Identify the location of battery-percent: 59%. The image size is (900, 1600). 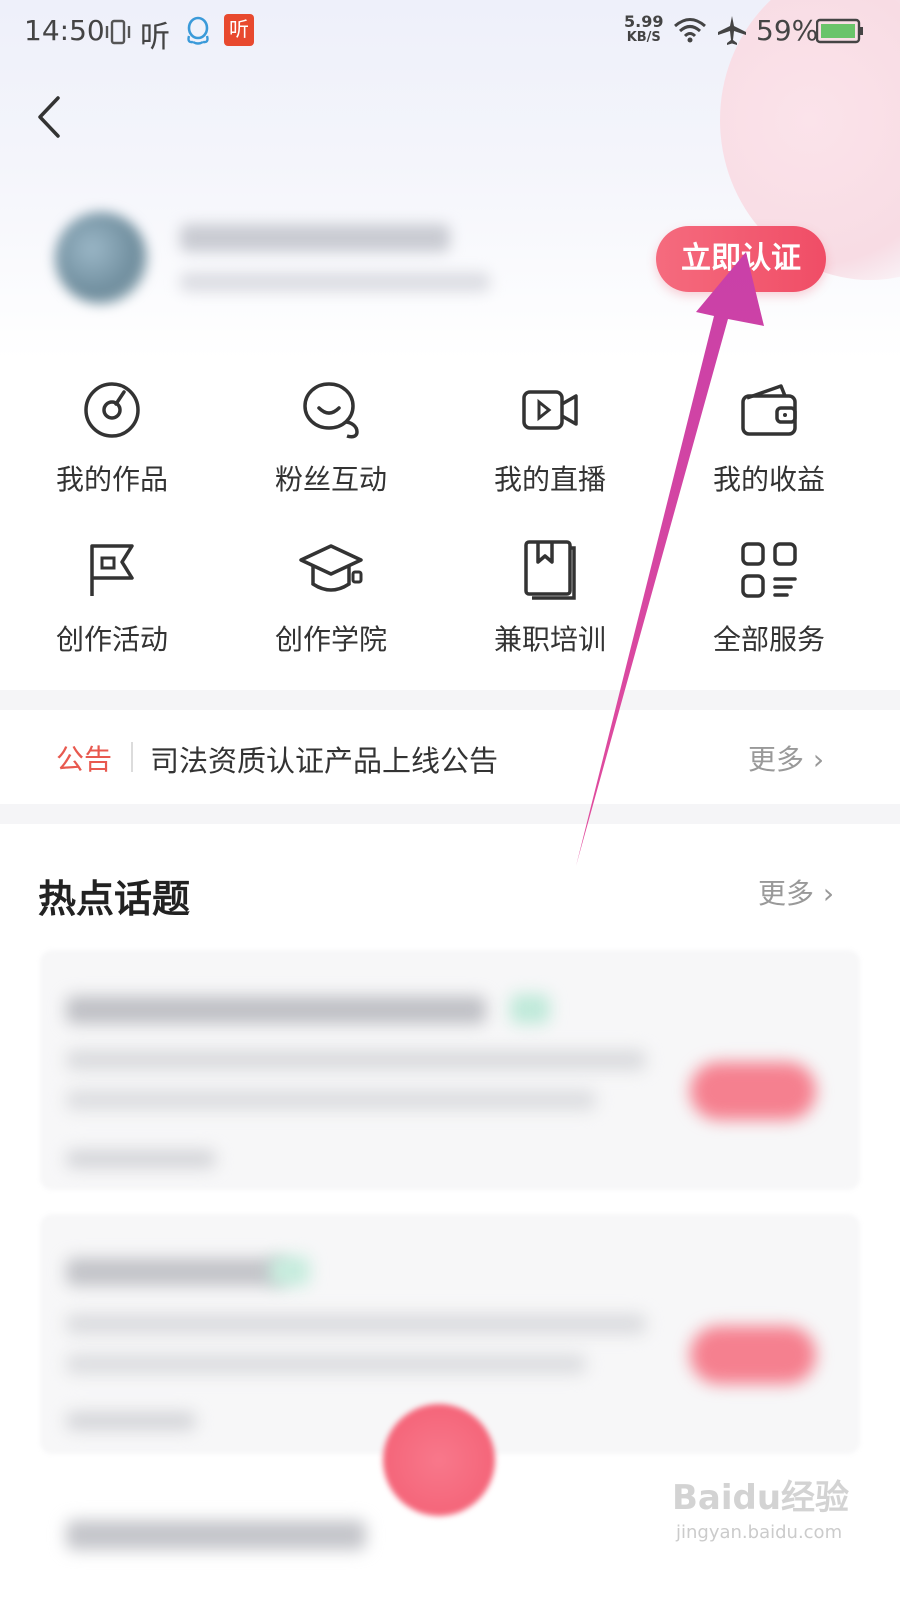
(787, 30).